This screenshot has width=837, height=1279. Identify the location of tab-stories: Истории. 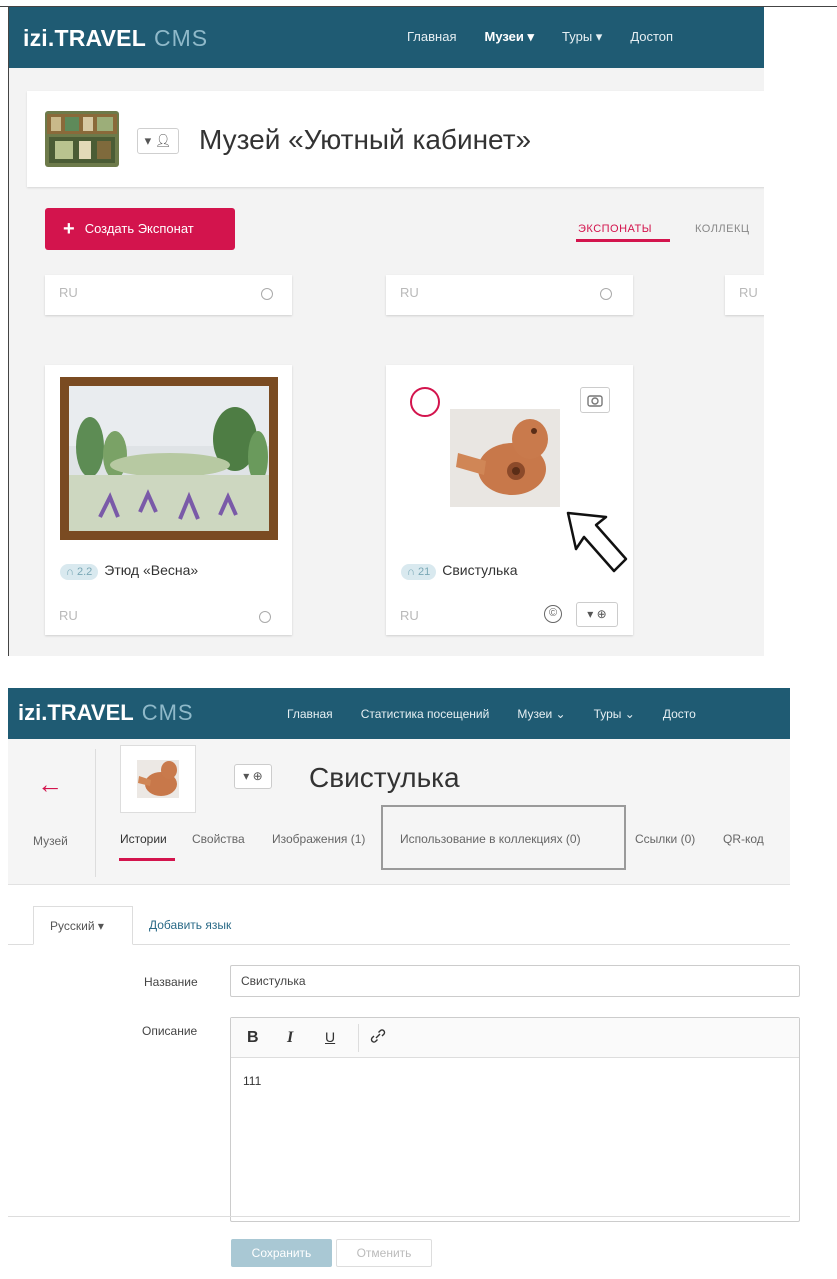
(143, 839).